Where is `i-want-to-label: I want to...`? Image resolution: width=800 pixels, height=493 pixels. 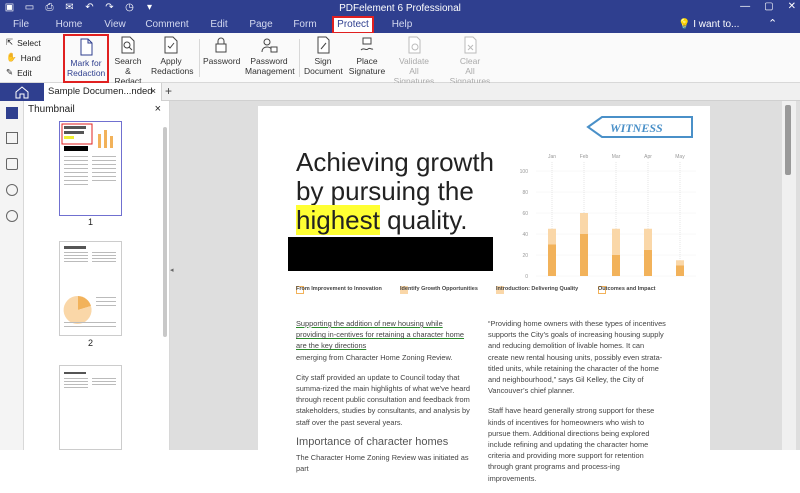
i-want-to-label: I want to... is located at coordinates (716, 24).